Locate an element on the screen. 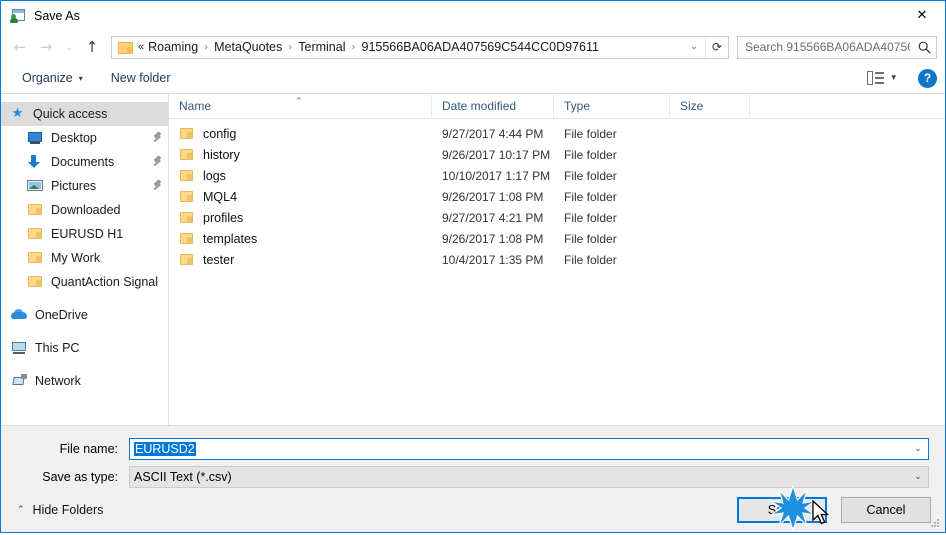 The width and height of the screenshot is (946, 535). file-name-label: File name: is located at coordinates (88, 449).